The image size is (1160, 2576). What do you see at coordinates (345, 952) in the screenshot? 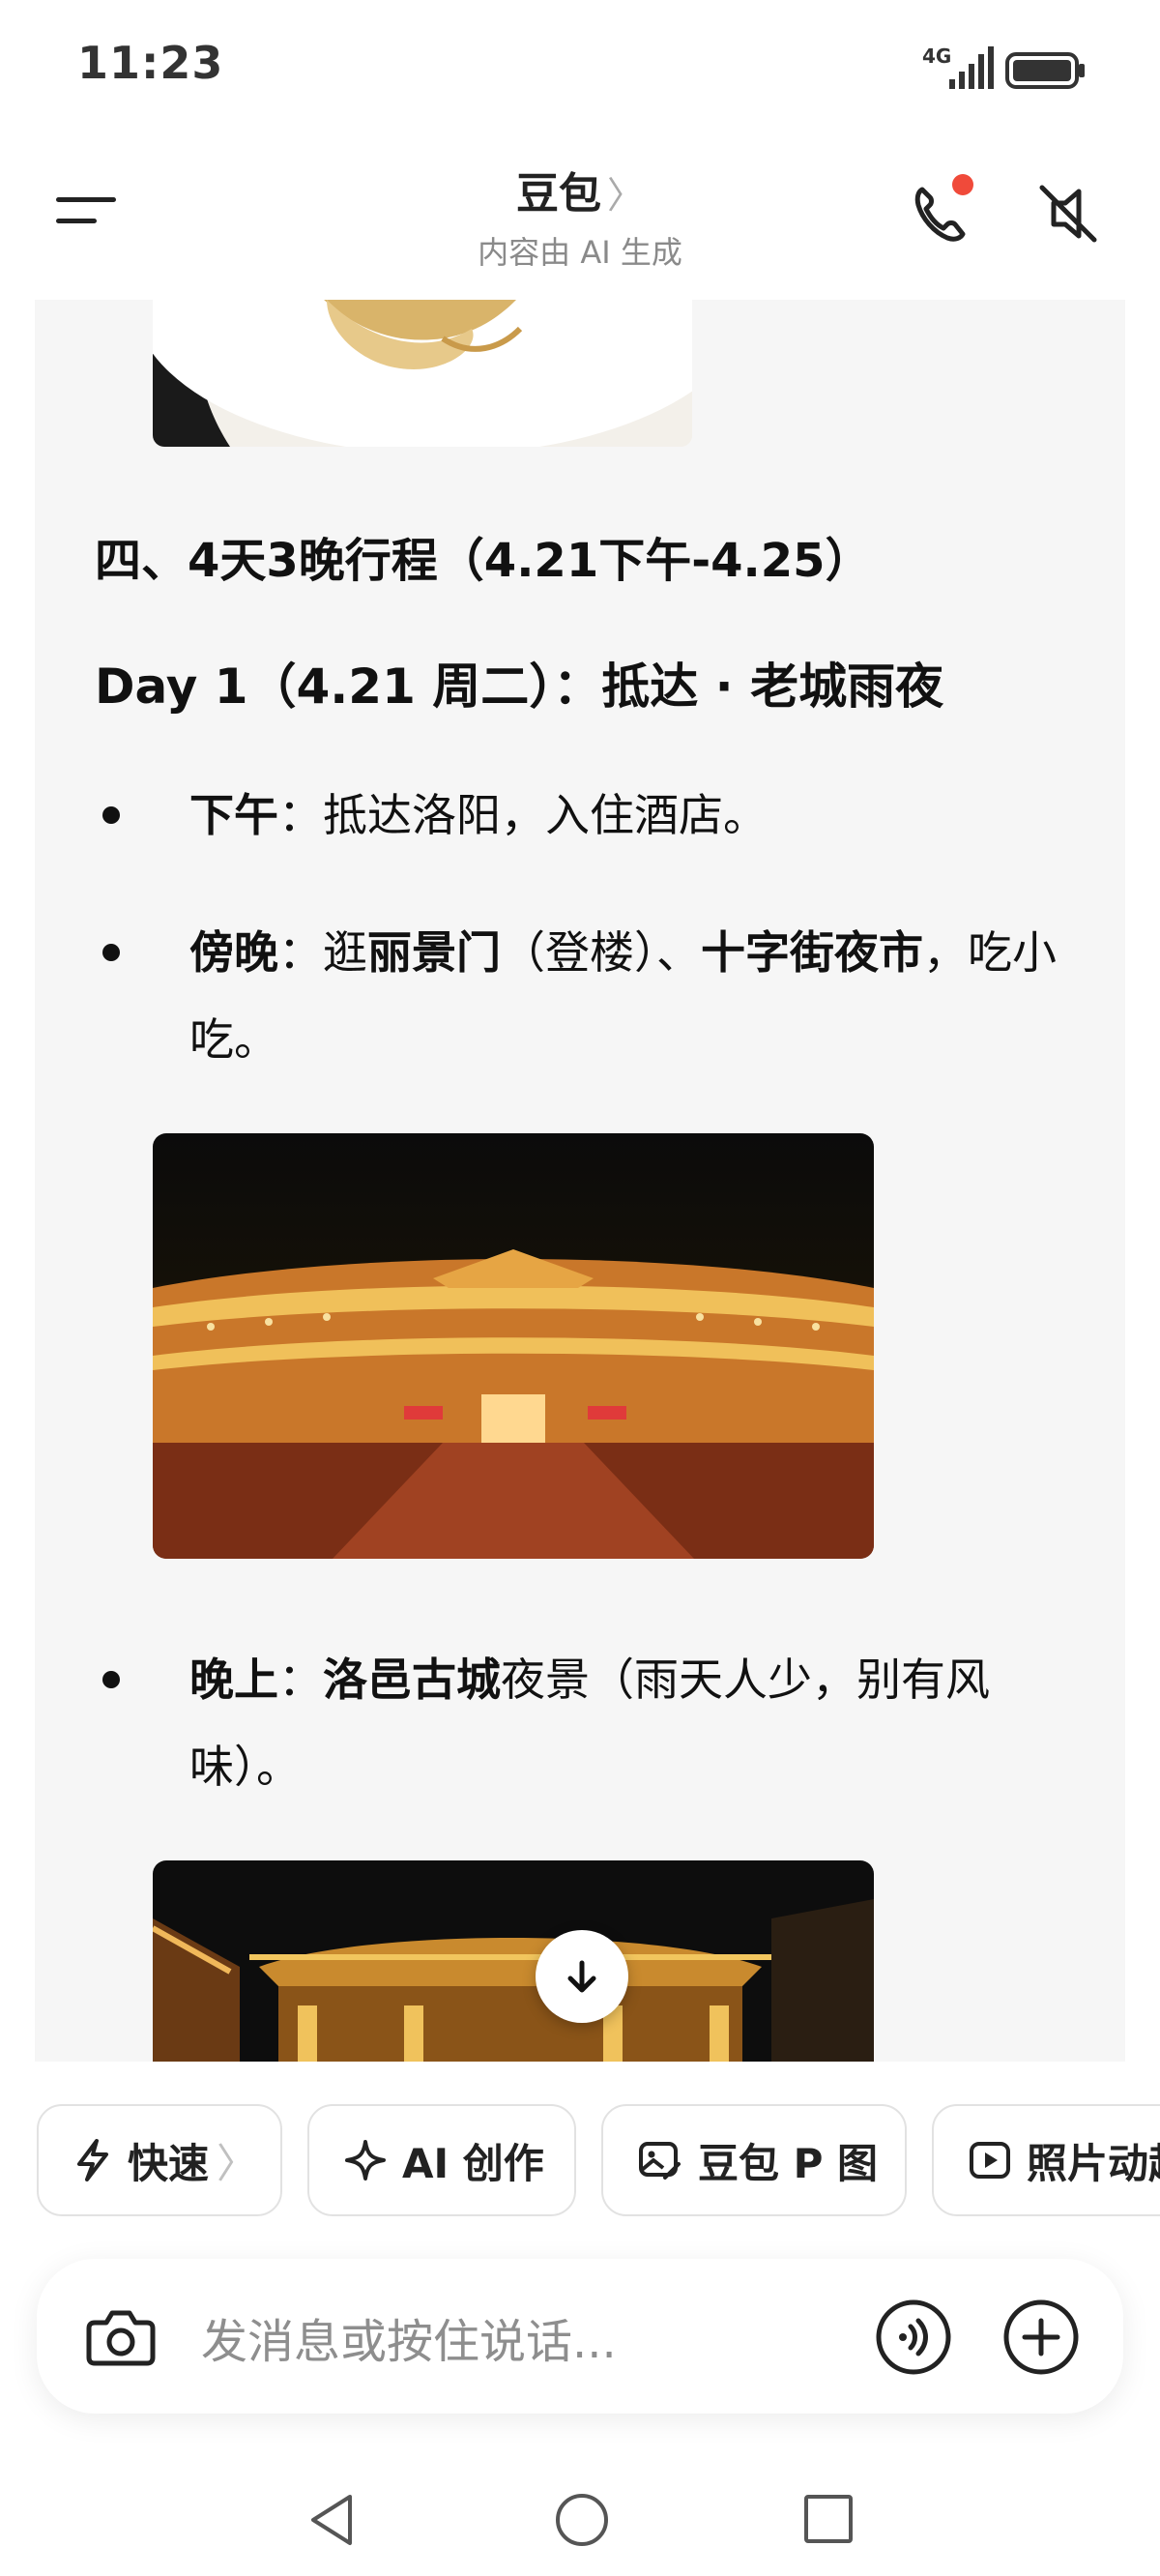
I see `item-text: 逛` at bounding box center [345, 952].